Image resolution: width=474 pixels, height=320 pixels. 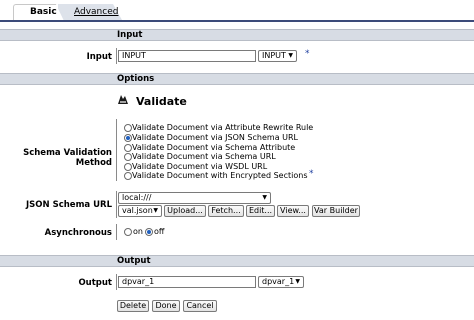 What do you see at coordinates (149, 232) in the screenshot?
I see `radio-async-off` at bounding box center [149, 232].